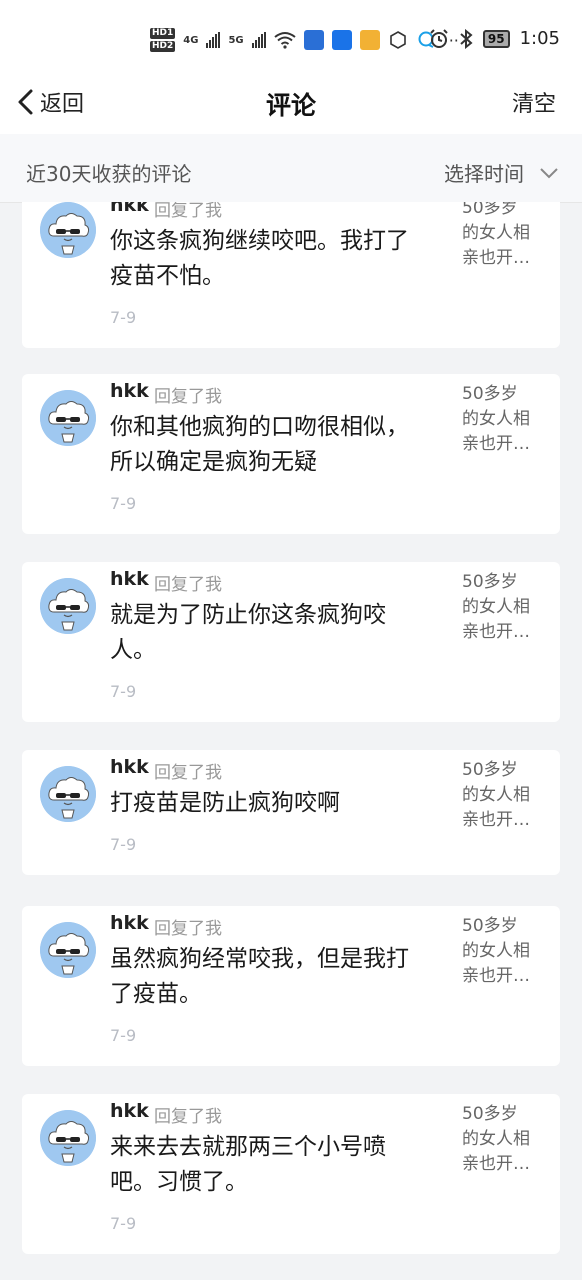  Describe the element at coordinates (258, 40) in the screenshot. I see `signal-icon` at that location.